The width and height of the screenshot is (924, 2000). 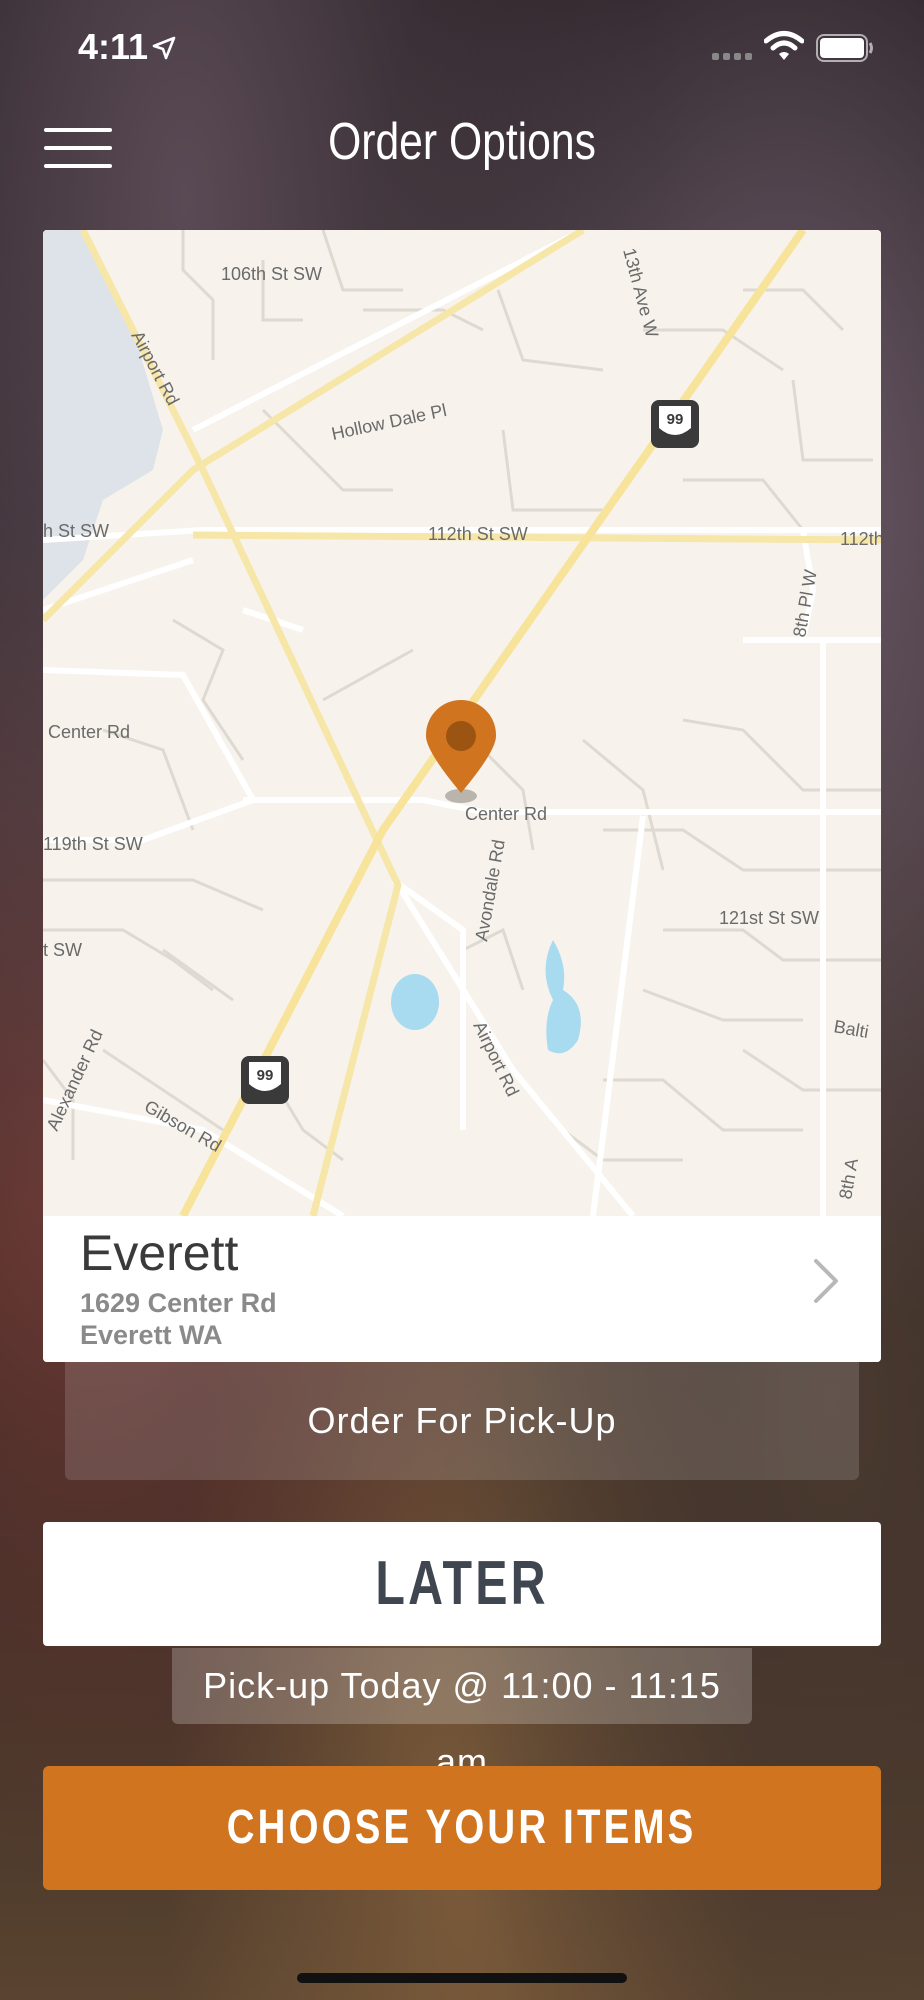 I want to click on svg-text: Hollow Dale Pl, so click(x=389, y=422).